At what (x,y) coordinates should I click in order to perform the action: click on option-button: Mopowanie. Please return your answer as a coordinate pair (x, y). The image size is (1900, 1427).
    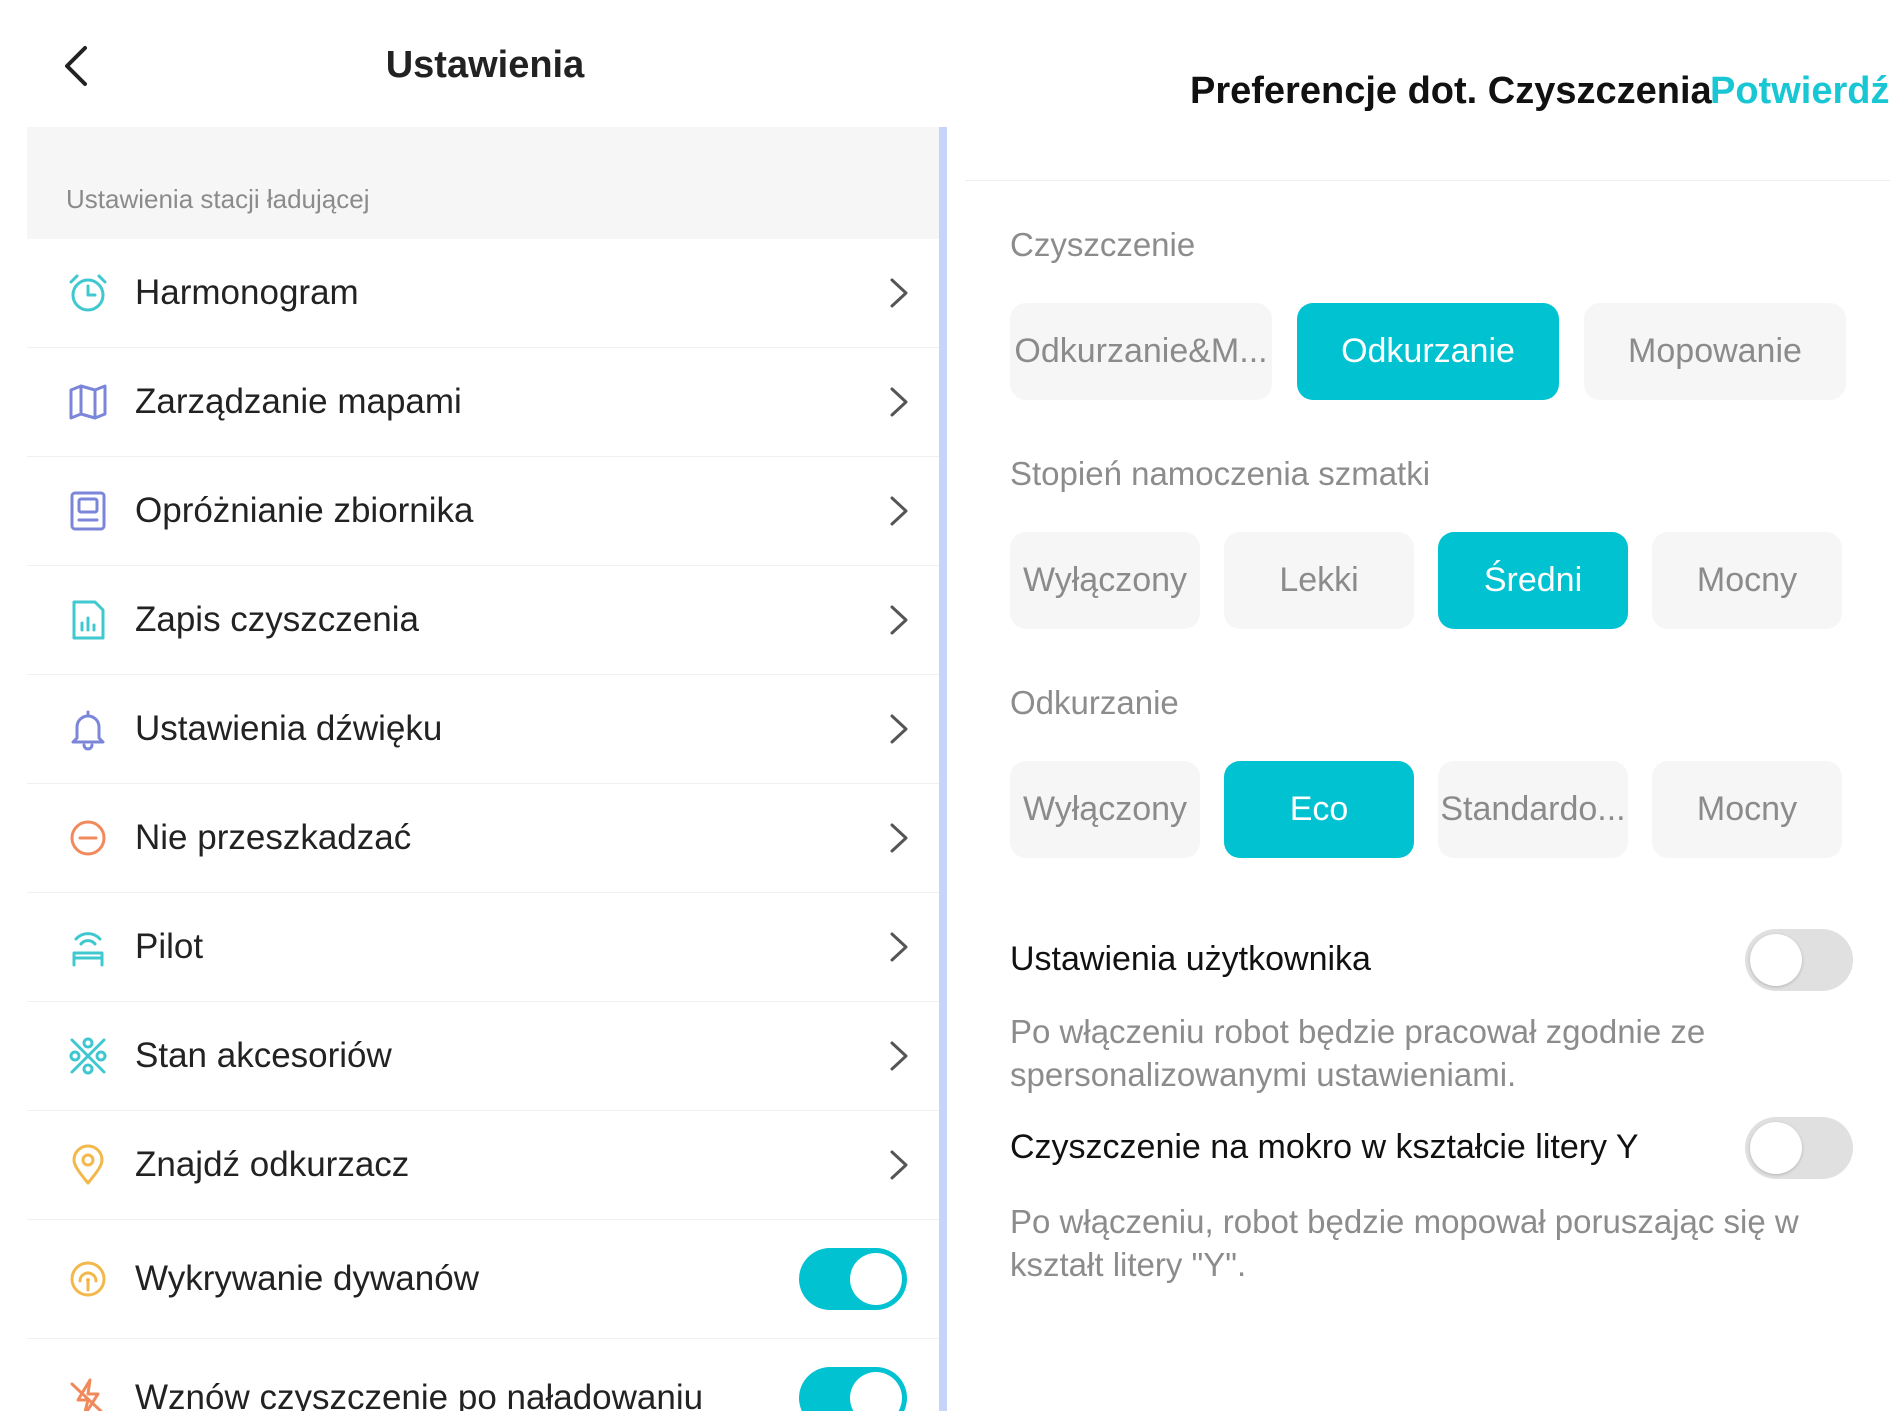
    Looking at the image, I should click on (1715, 351).